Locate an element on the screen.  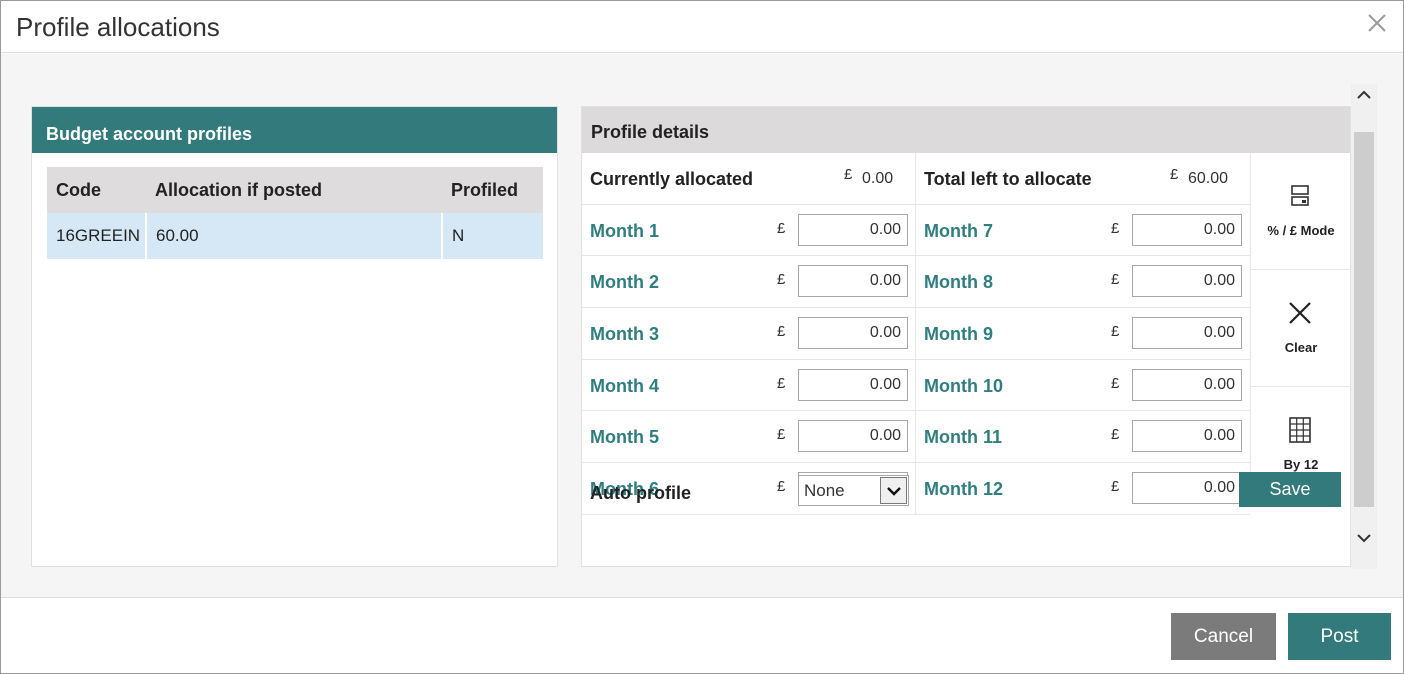
tool-column: % / £ Mode Clear By 12 is located at coordinates (1300, 331).